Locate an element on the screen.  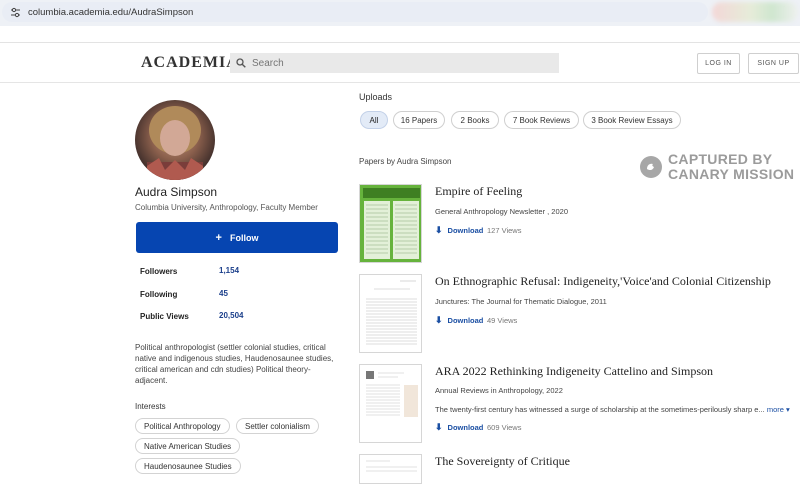
avatar is located at coordinates (175, 140).